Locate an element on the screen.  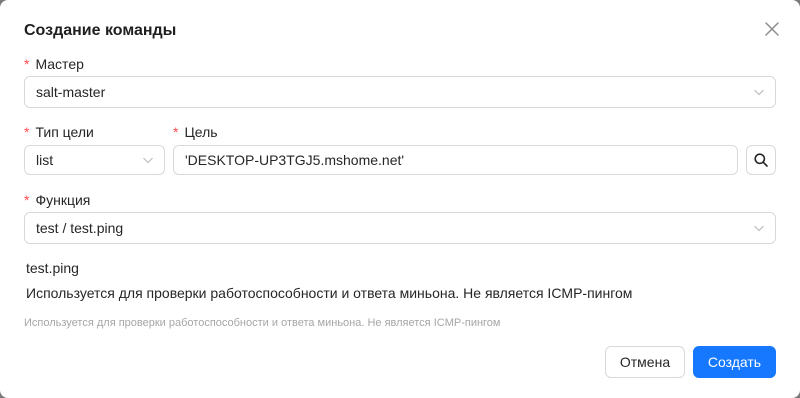
search-button is located at coordinates (761, 160).